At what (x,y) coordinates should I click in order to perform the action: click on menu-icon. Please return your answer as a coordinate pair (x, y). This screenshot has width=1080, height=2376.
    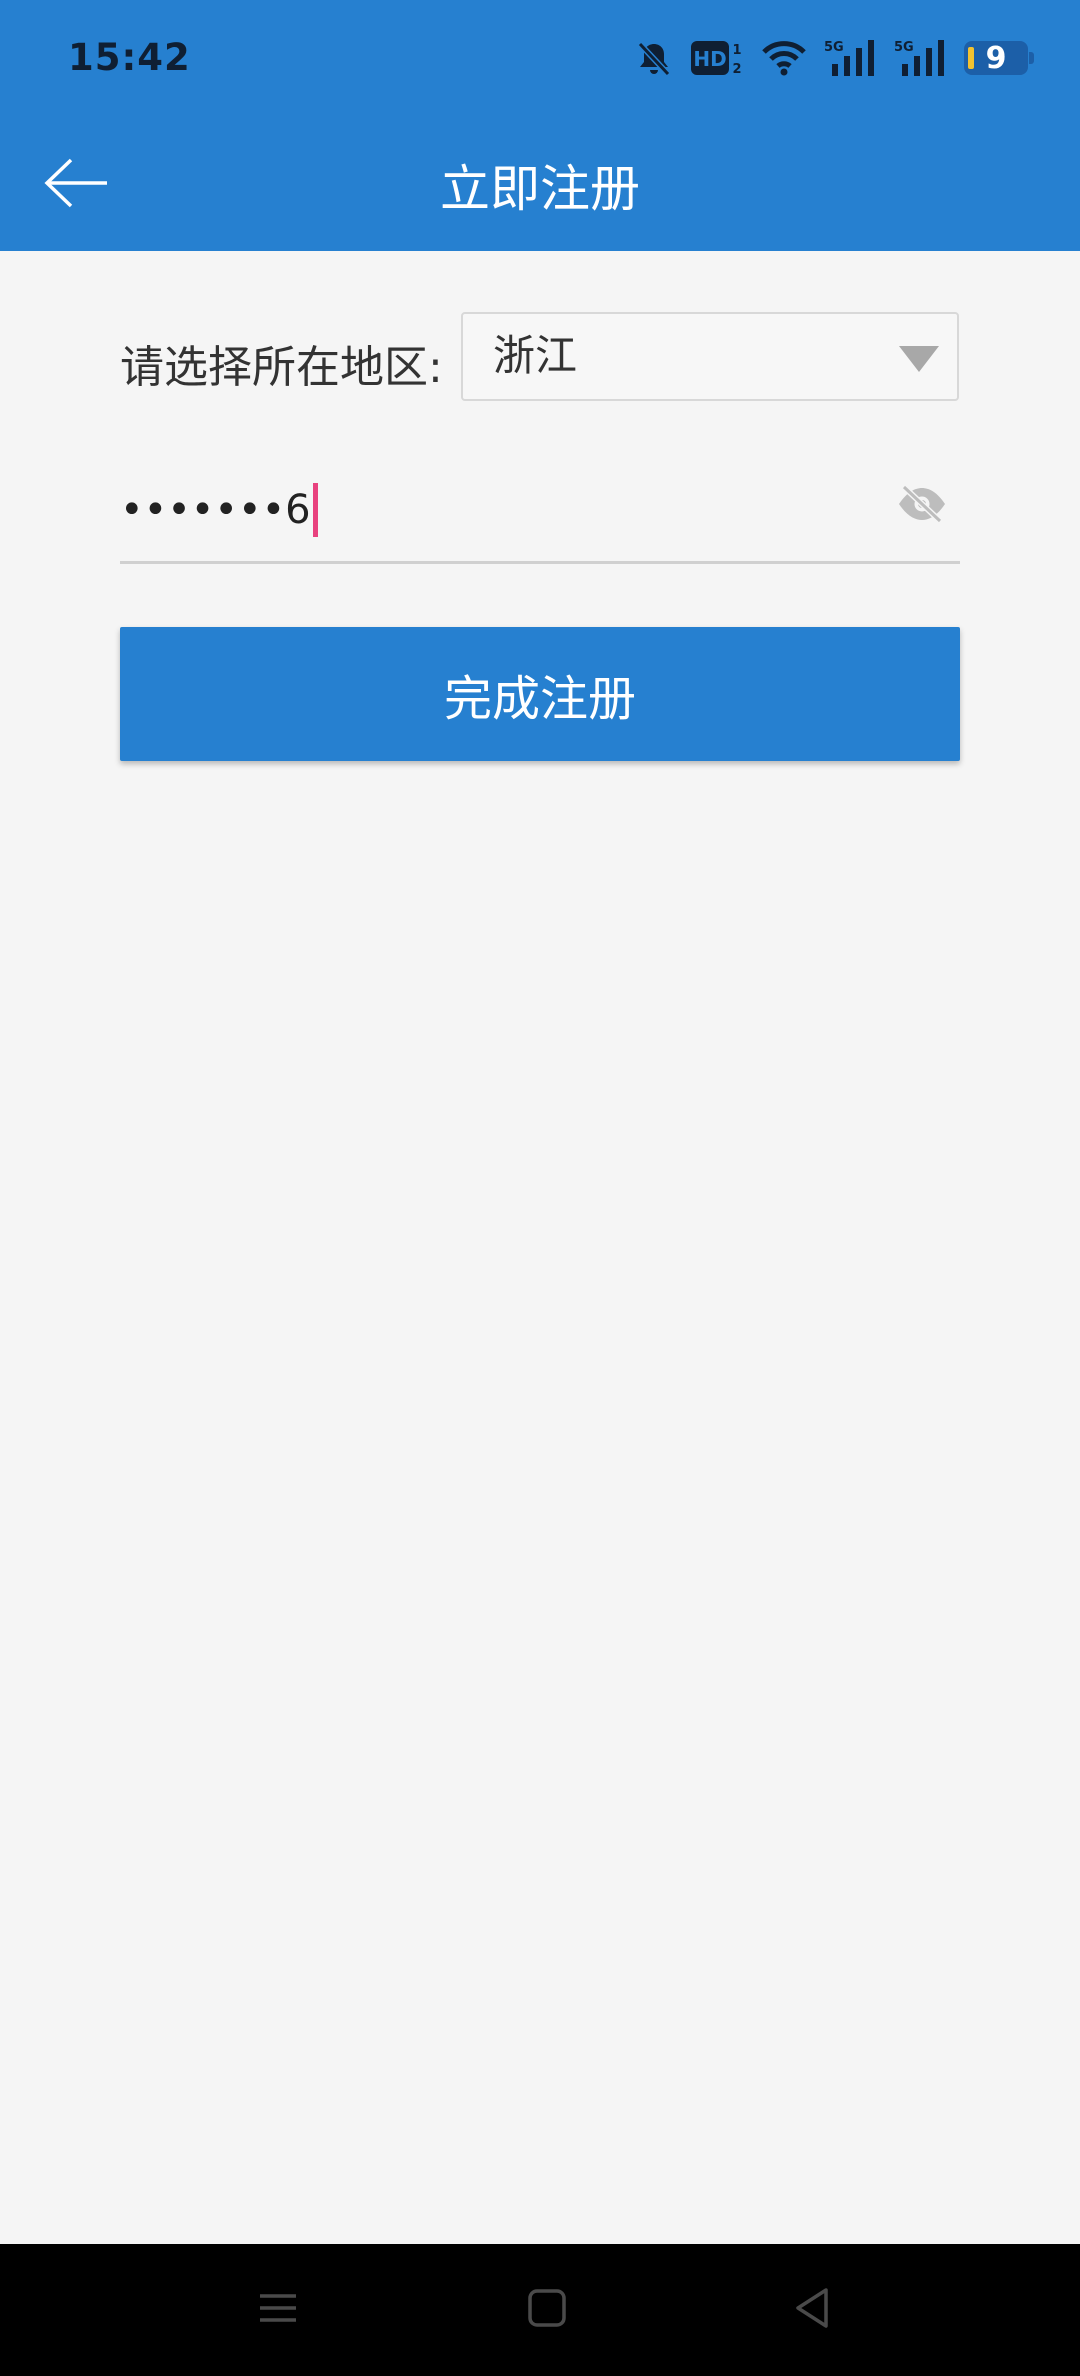
    Looking at the image, I should click on (278, 2310).